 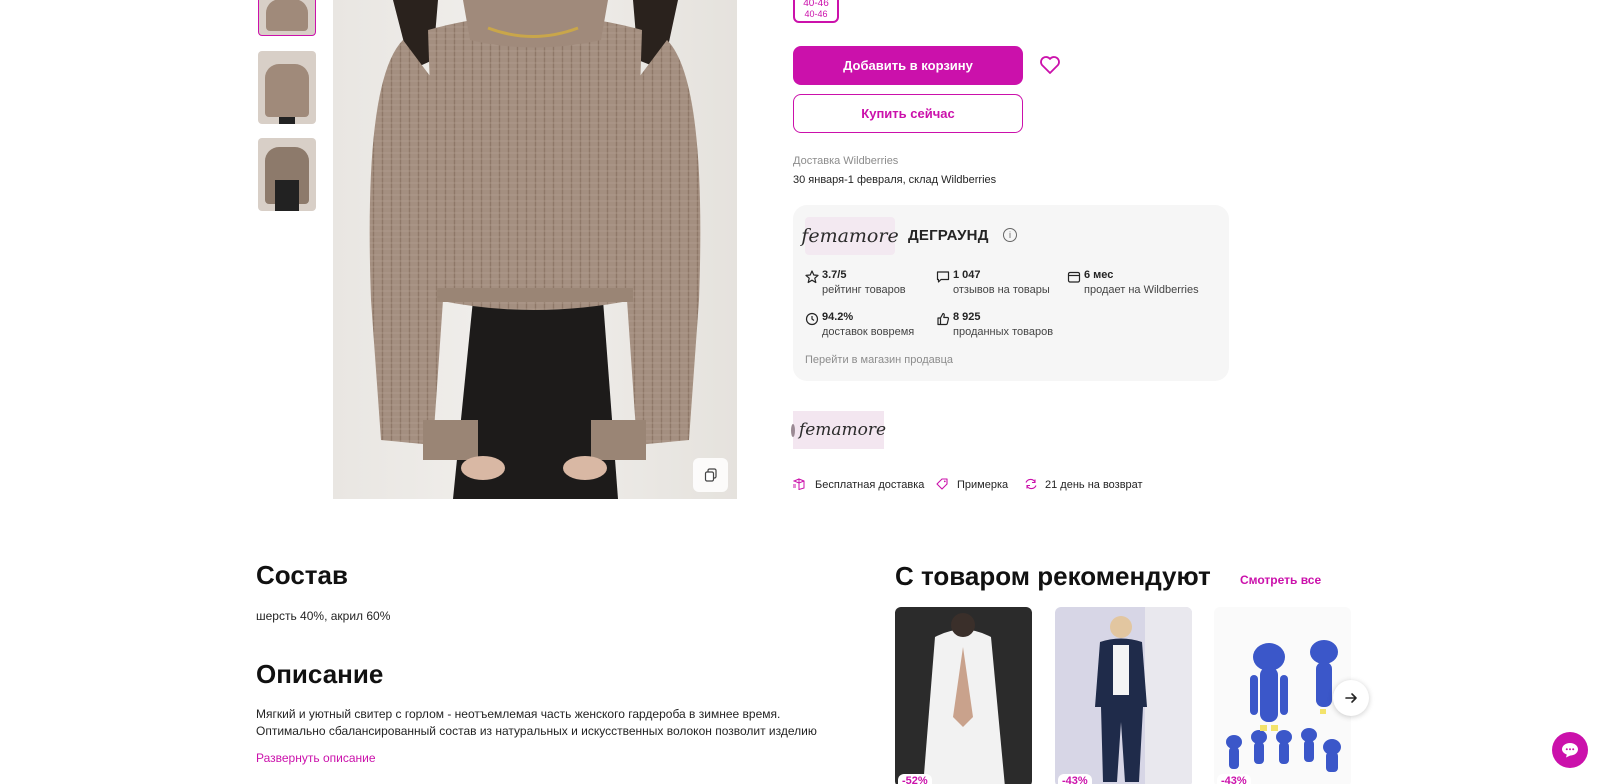 I want to click on see-all-link: Смотреть все, so click(x=1280, y=580).